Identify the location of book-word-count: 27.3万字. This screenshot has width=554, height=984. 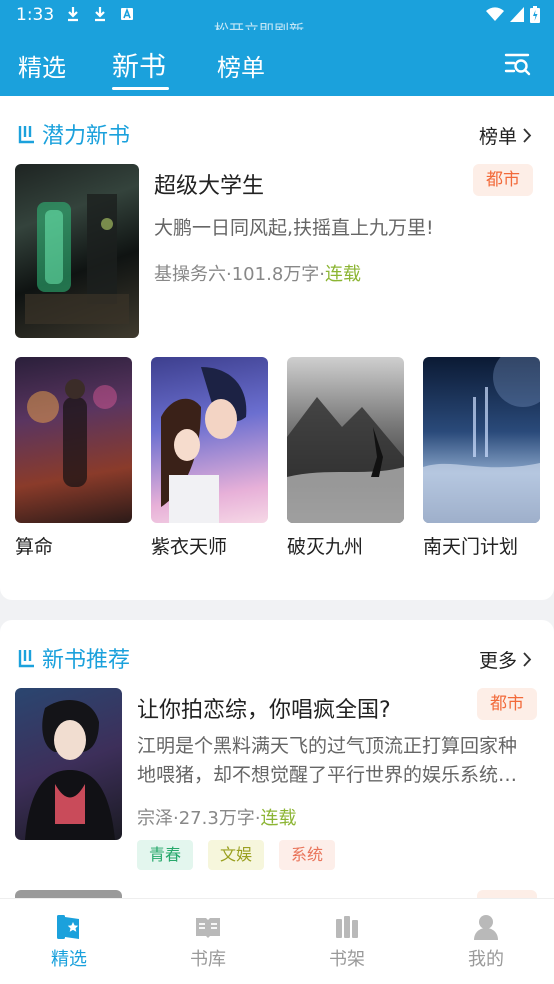
(216, 818).